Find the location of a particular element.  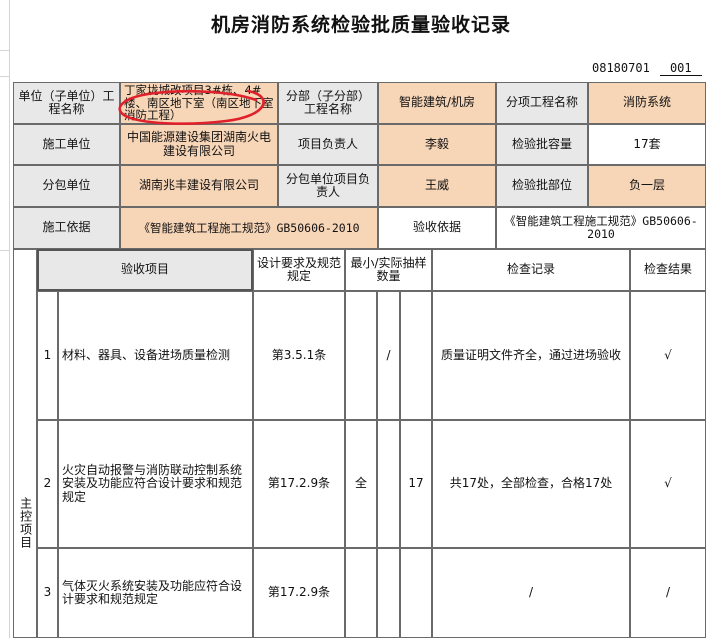

row-item: 气体灭火系统安装及功能应符合设计要求和规范规定 is located at coordinates (155, 593).